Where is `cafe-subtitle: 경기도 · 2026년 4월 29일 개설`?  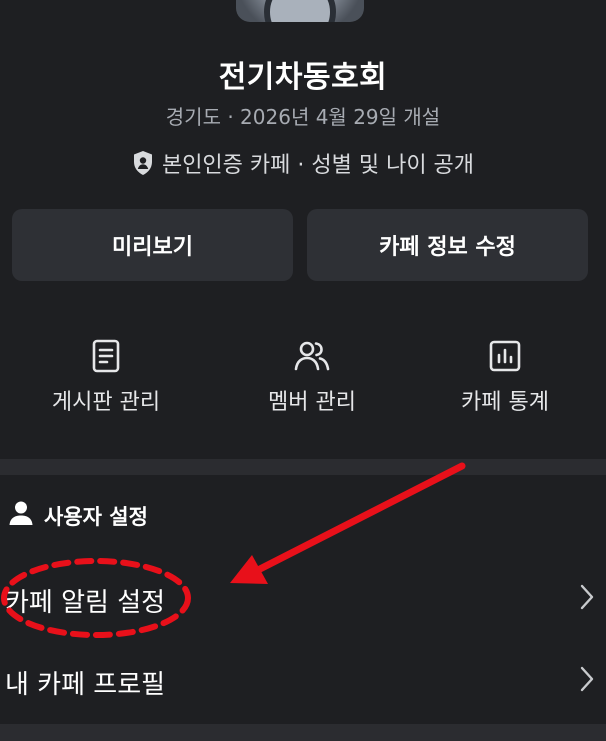 cafe-subtitle: 경기도 · 2026년 4월 29일 개설 is located at coordinates (303, 117).